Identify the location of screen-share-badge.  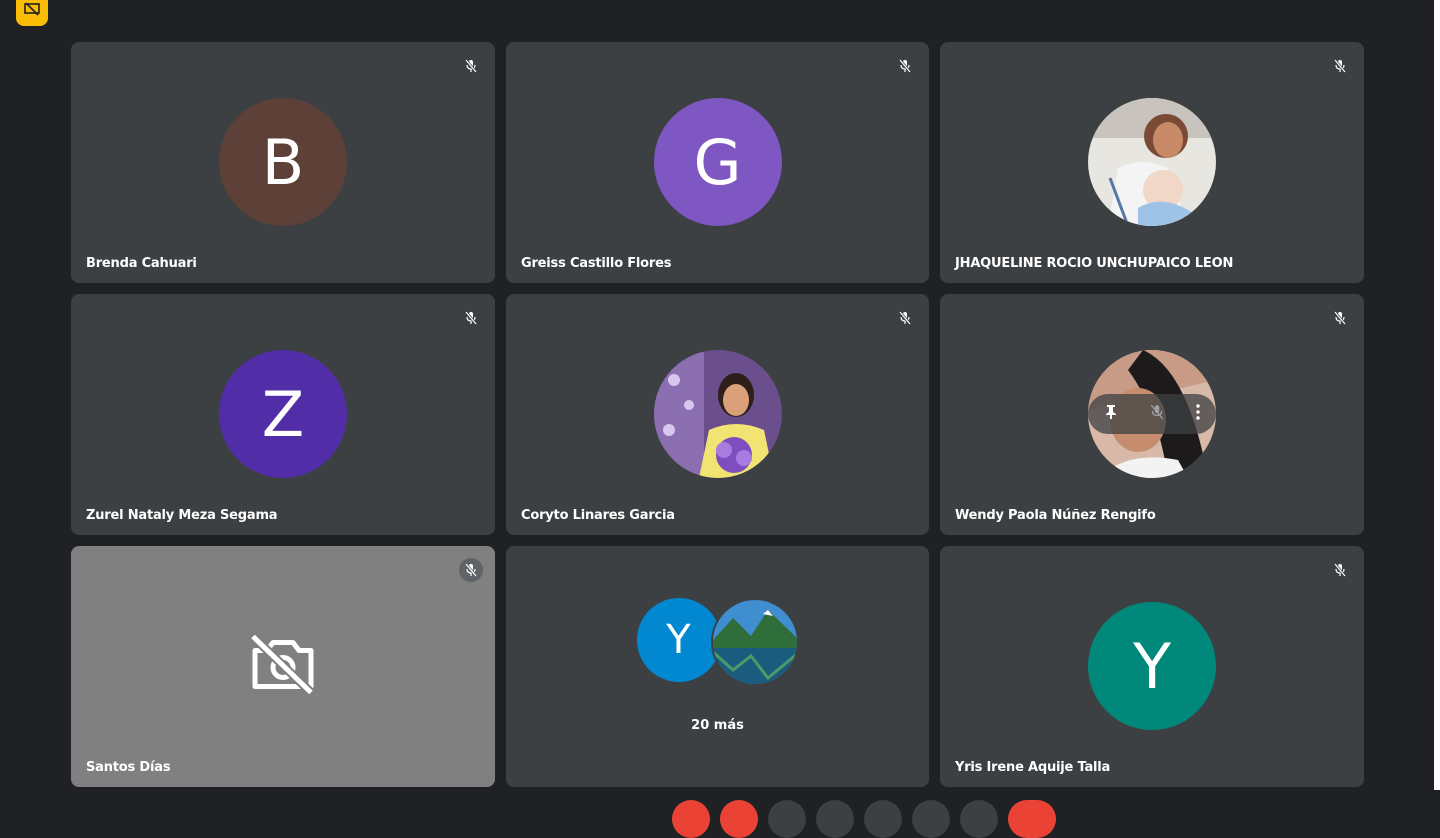
(32, 13).